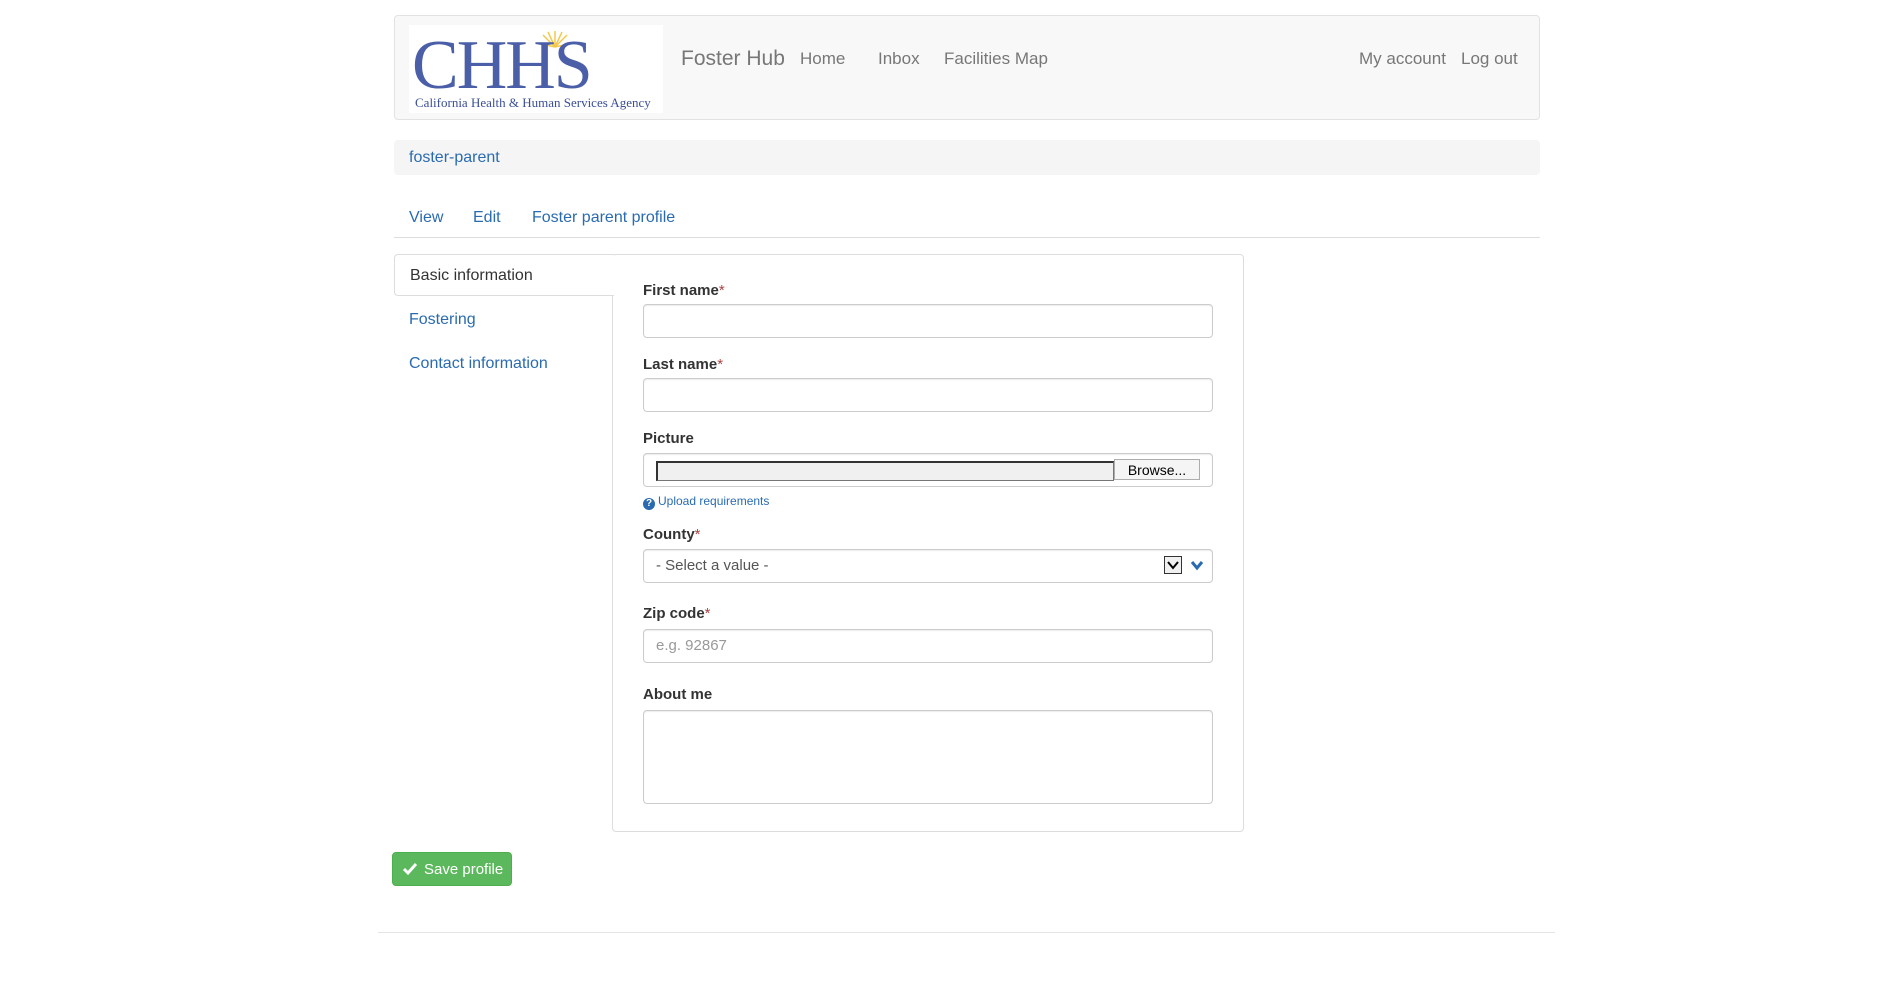  Describe the element at coordinates (672, 534) in the screenshot. I see `county-label: County*` at that location.